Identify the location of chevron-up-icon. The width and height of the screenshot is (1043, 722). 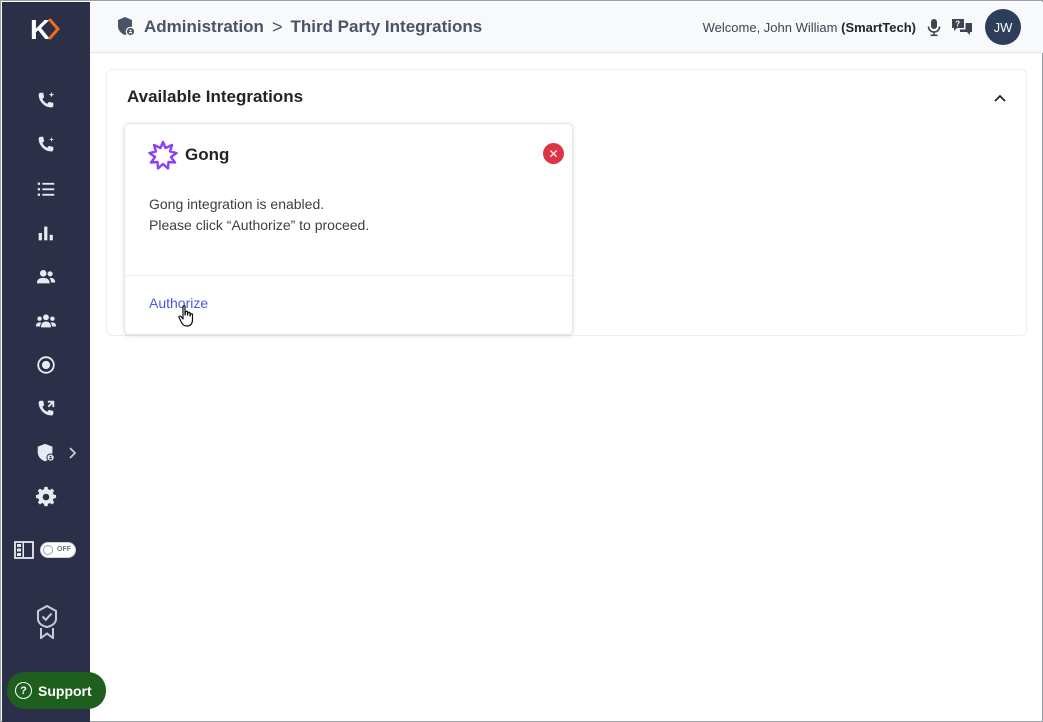
(1000, 98).